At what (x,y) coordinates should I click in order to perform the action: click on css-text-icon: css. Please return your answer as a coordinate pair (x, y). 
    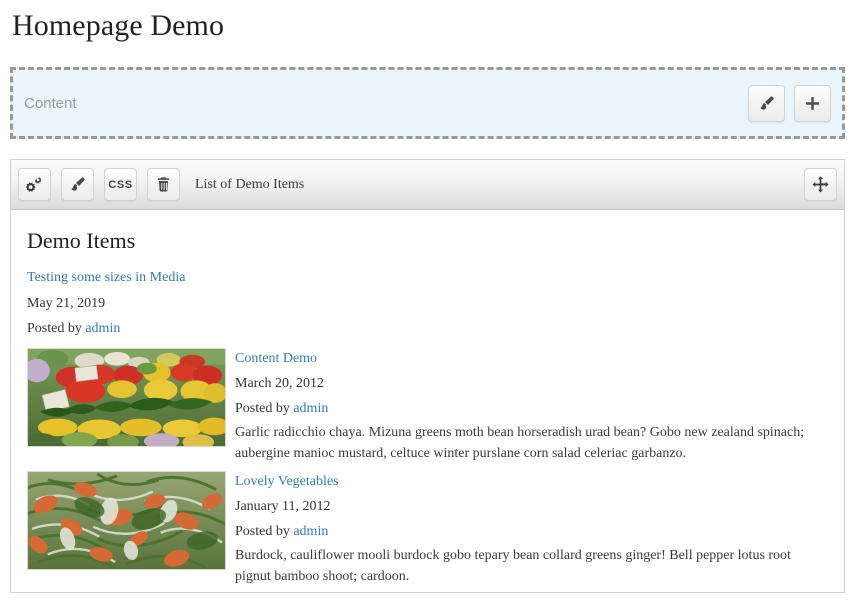
    Looking at the image, I should click on (120, 184).